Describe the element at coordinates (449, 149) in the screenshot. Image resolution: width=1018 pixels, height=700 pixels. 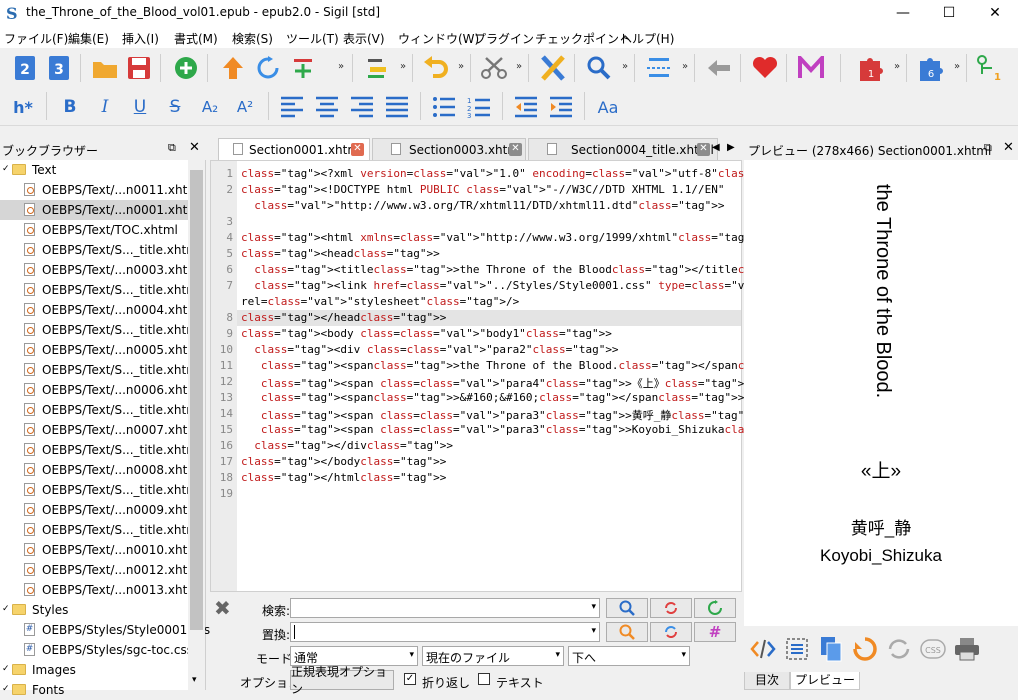
I see `tab-section0003: Section0003.xhtml ✕` at that location.